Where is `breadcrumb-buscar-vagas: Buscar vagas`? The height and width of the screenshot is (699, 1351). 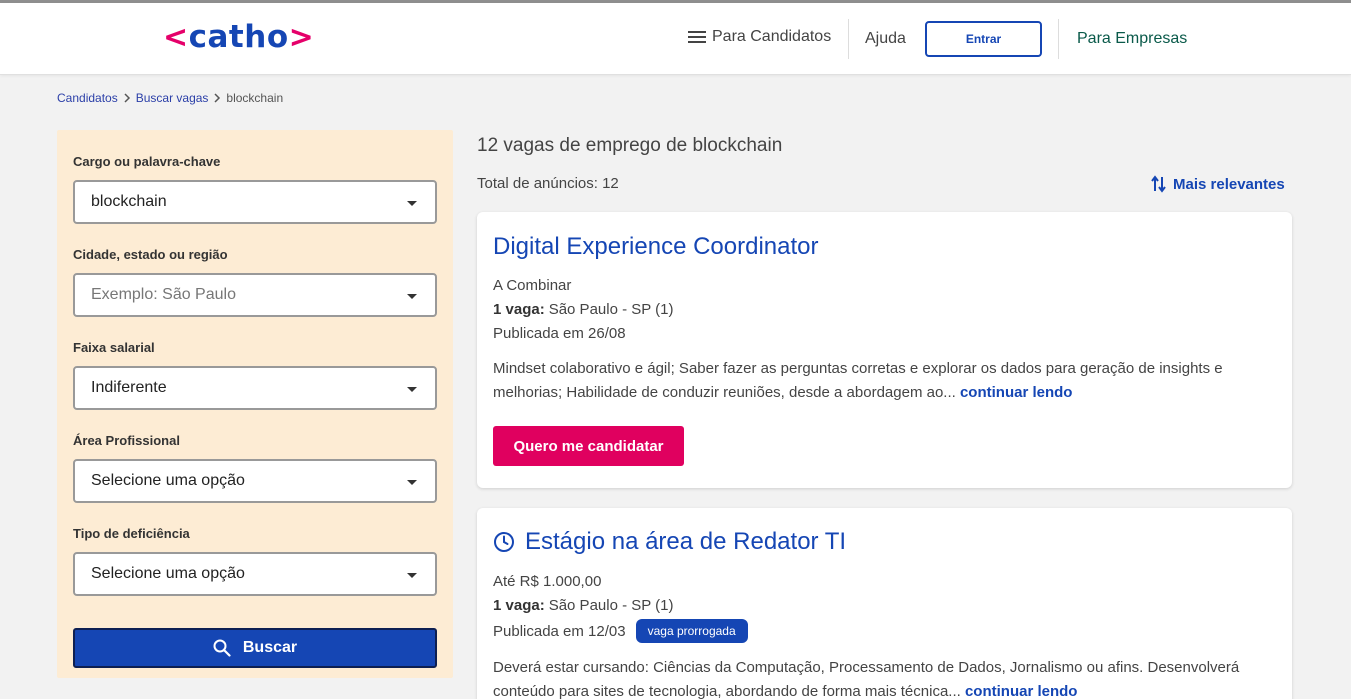
breadcrumb-buscar-vagas: Buscar vagas is located at coordinates (172, 98).